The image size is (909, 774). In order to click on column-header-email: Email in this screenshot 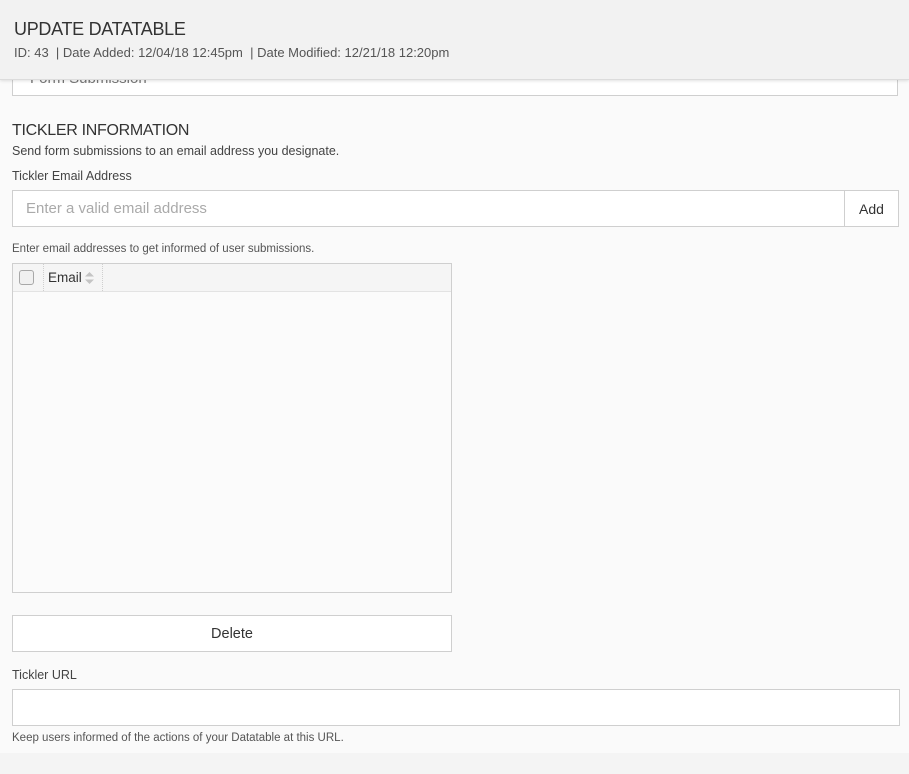, I will do `click(65, 277)`.